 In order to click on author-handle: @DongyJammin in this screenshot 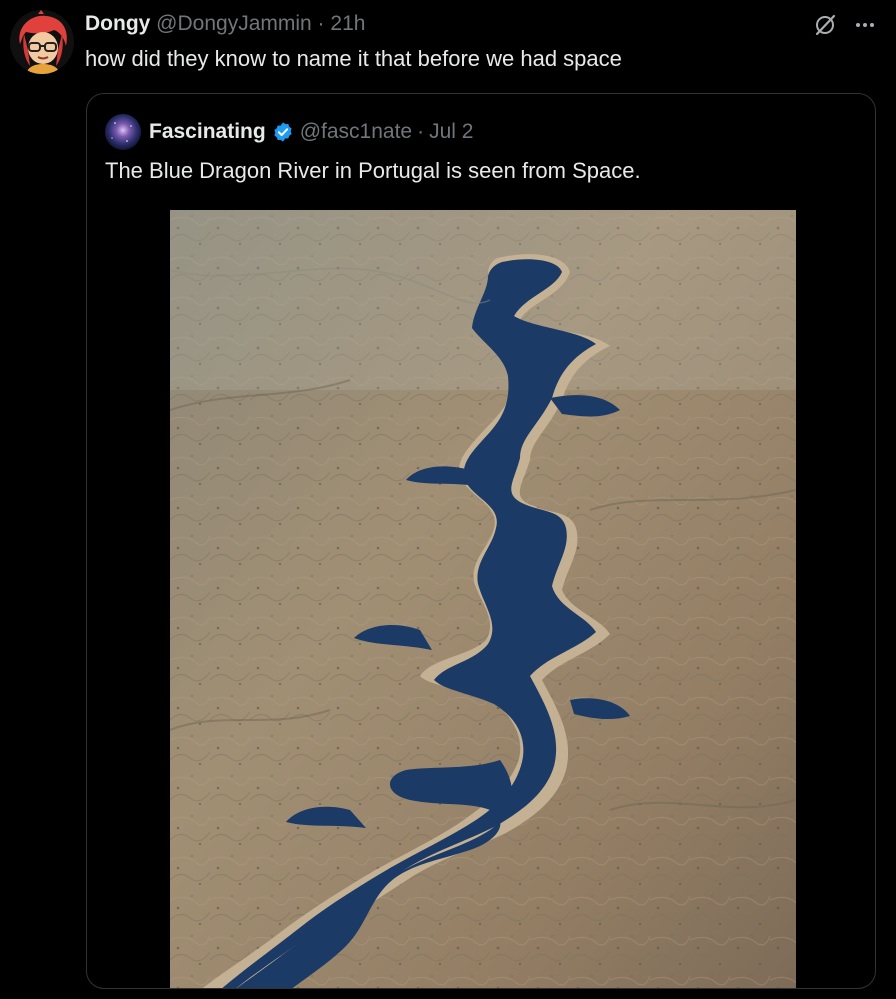, I will do `click(234, 23)`.